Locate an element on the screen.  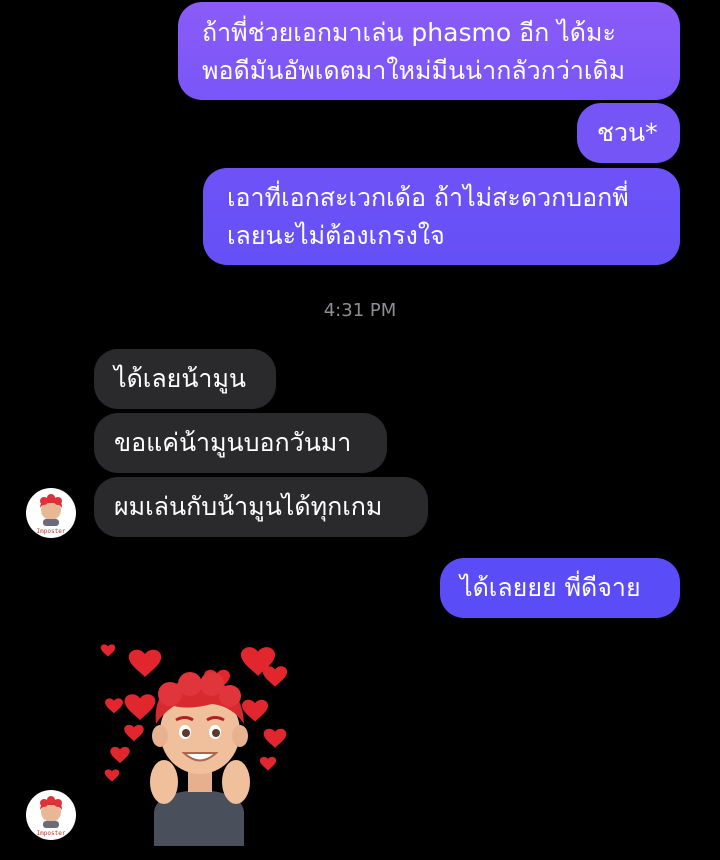
outgoing-message-3-line-2: เลยนะไม่ต้องเกรงใจ is located at coordinates (336, 235).